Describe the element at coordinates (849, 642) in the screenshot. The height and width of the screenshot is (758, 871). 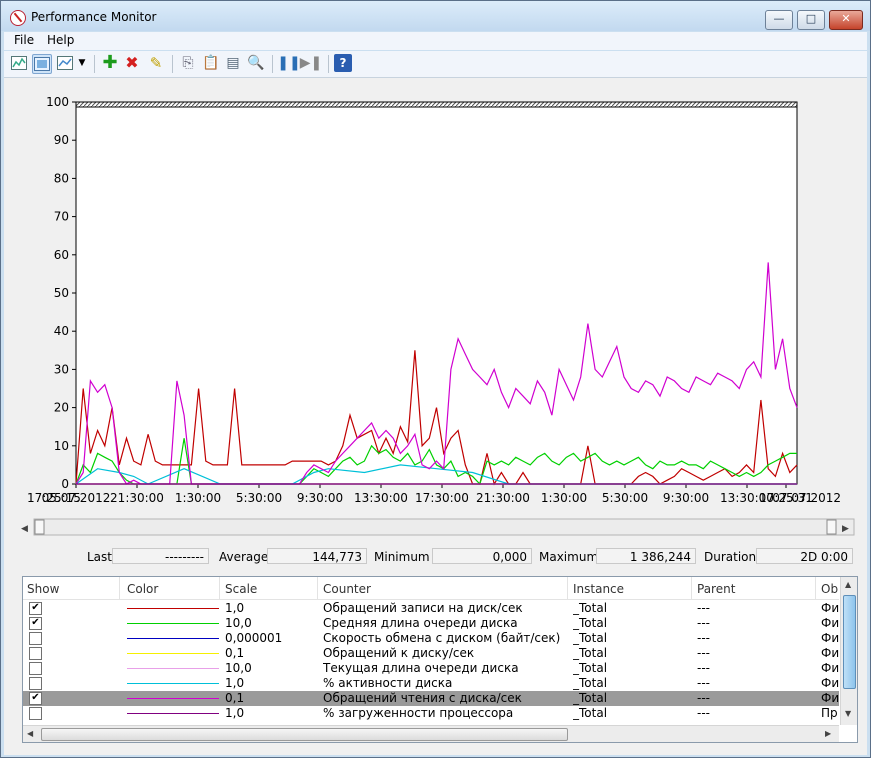
I see `legend-scroll-thumb` at that location.